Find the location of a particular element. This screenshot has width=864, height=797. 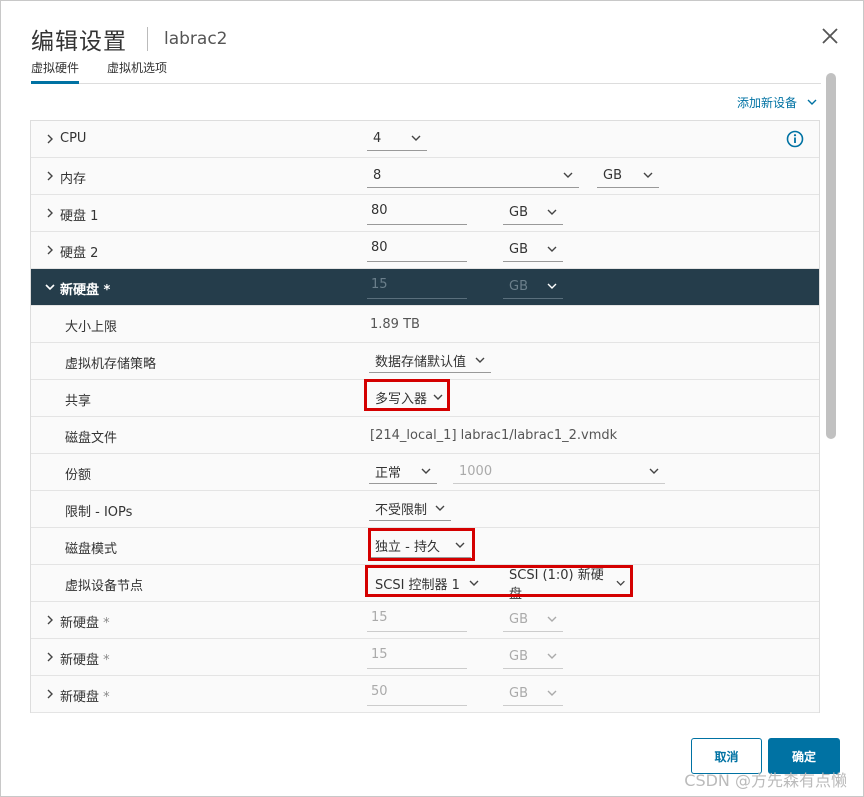

new-disk-4-size-input: 50 is located at coordinates (417, 694).